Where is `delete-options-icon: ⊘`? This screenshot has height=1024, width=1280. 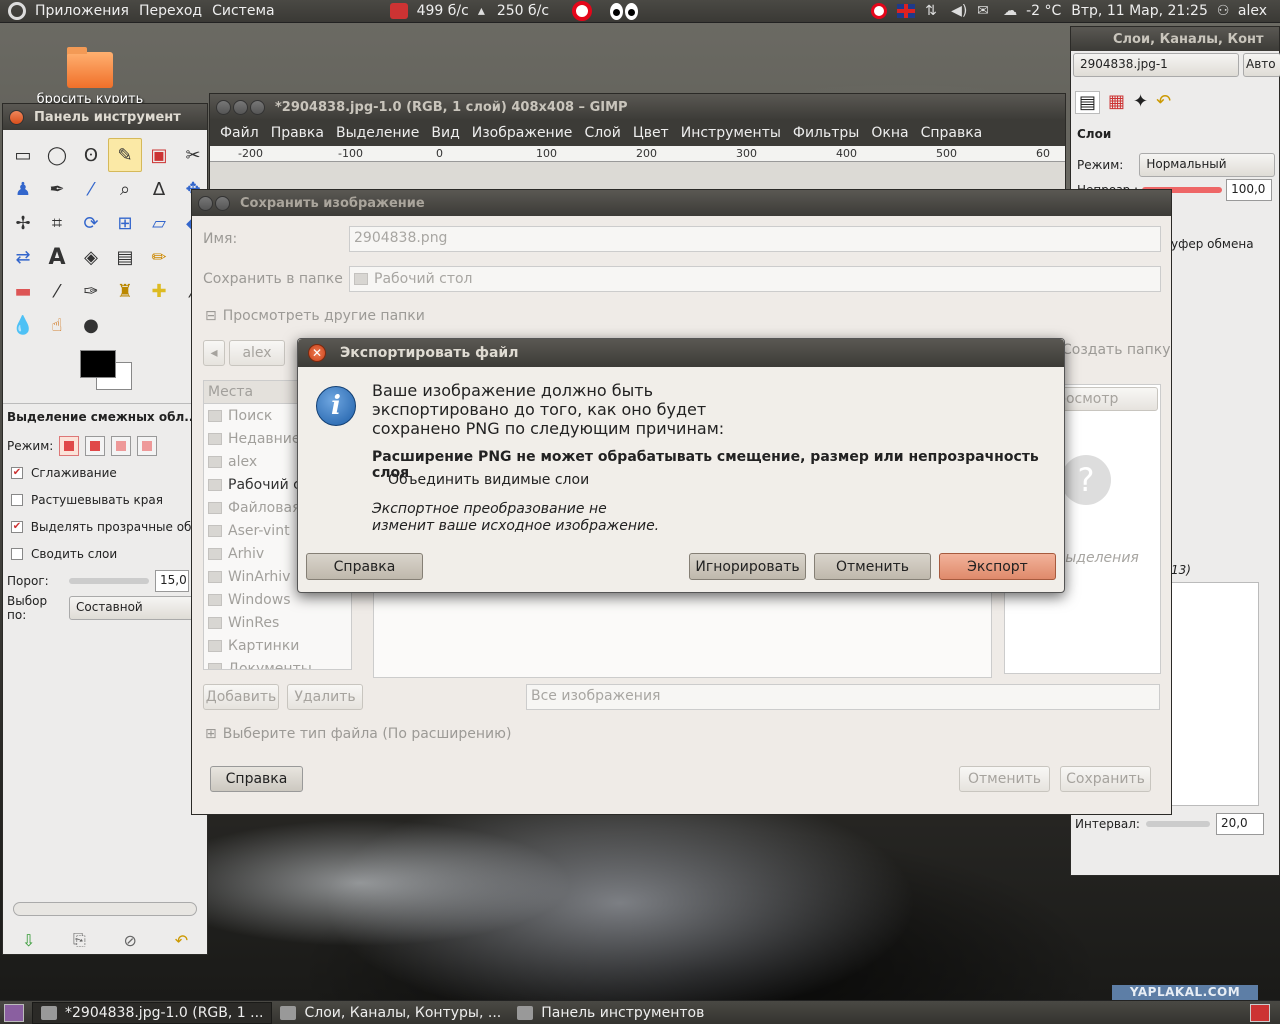 delete-options-icon: ⊘ is located at coordinates (130, 940).